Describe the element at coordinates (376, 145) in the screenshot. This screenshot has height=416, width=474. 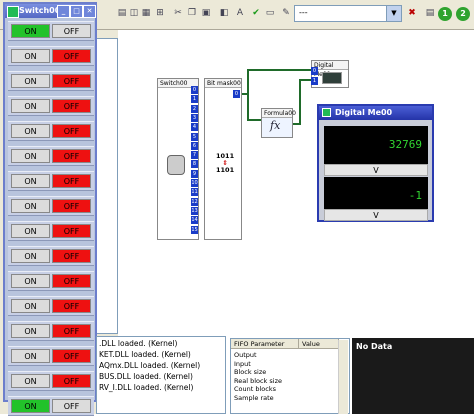
I see `meter-value-1: 32769` at that location.